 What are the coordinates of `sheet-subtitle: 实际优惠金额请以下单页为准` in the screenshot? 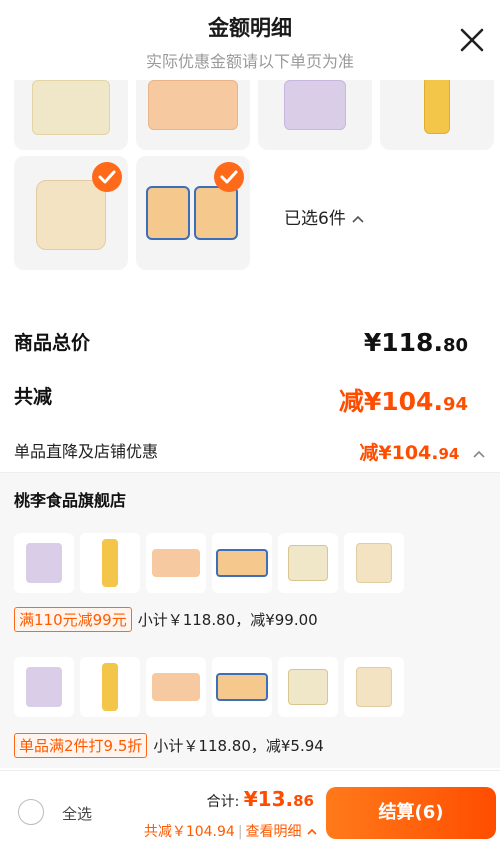 It's located at (249, 61).